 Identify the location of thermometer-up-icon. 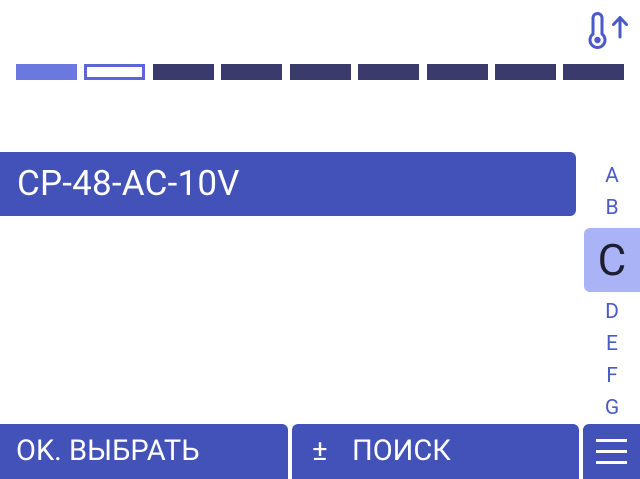
(607, 32).